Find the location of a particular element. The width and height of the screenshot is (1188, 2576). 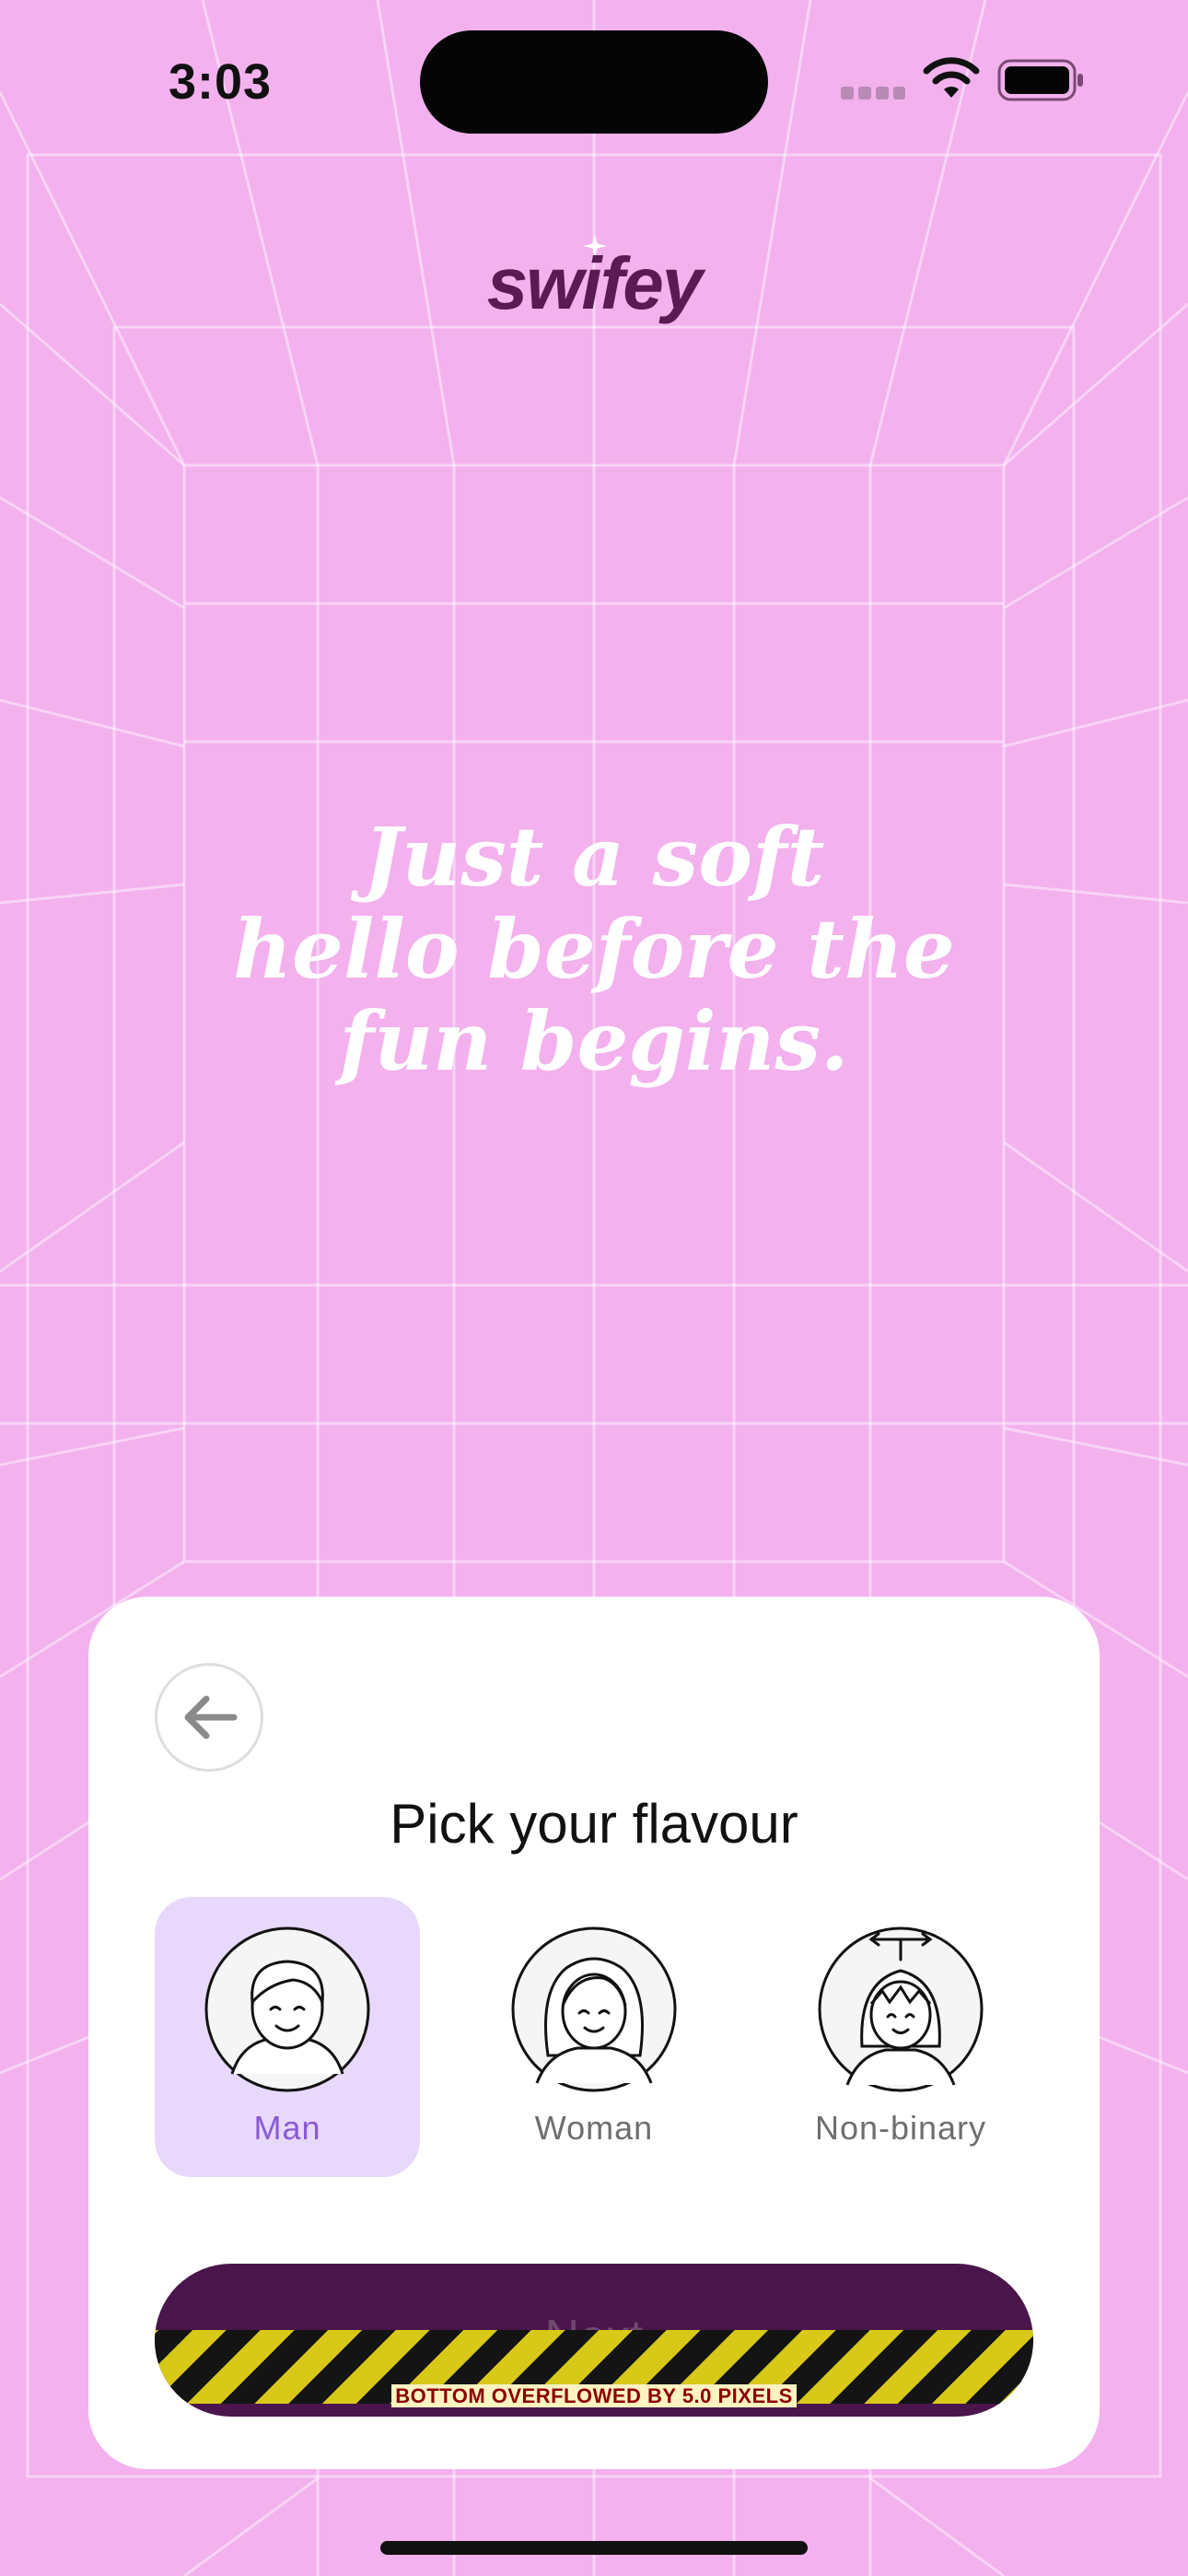

hero-line-1: Just a soft is located at coordinates (594, 857).